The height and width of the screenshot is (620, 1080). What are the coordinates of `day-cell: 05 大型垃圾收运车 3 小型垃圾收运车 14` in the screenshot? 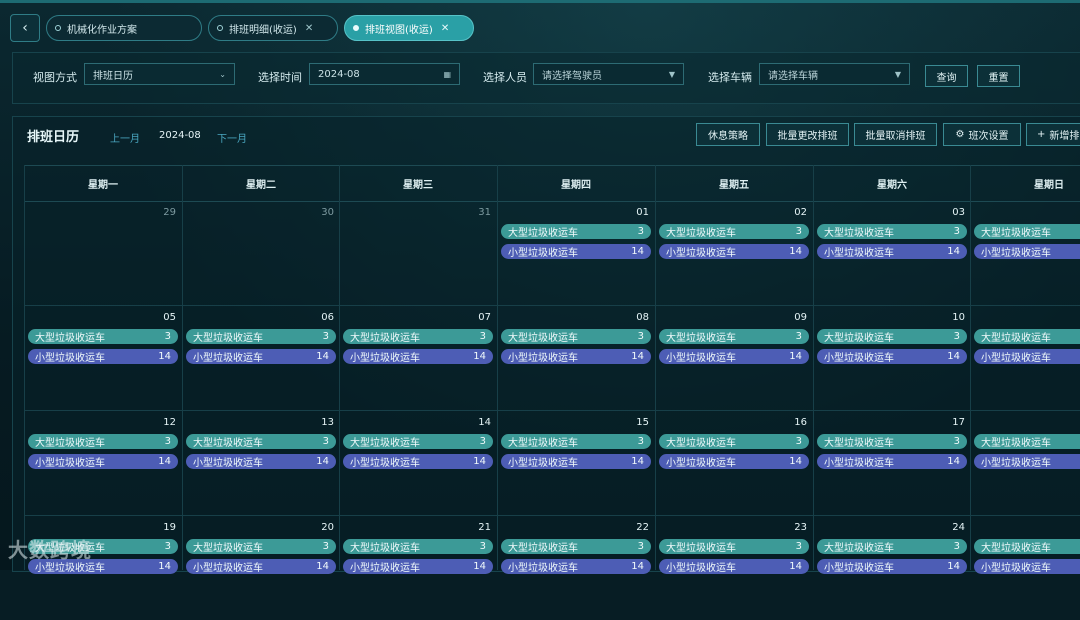 It's located at (103, 357).